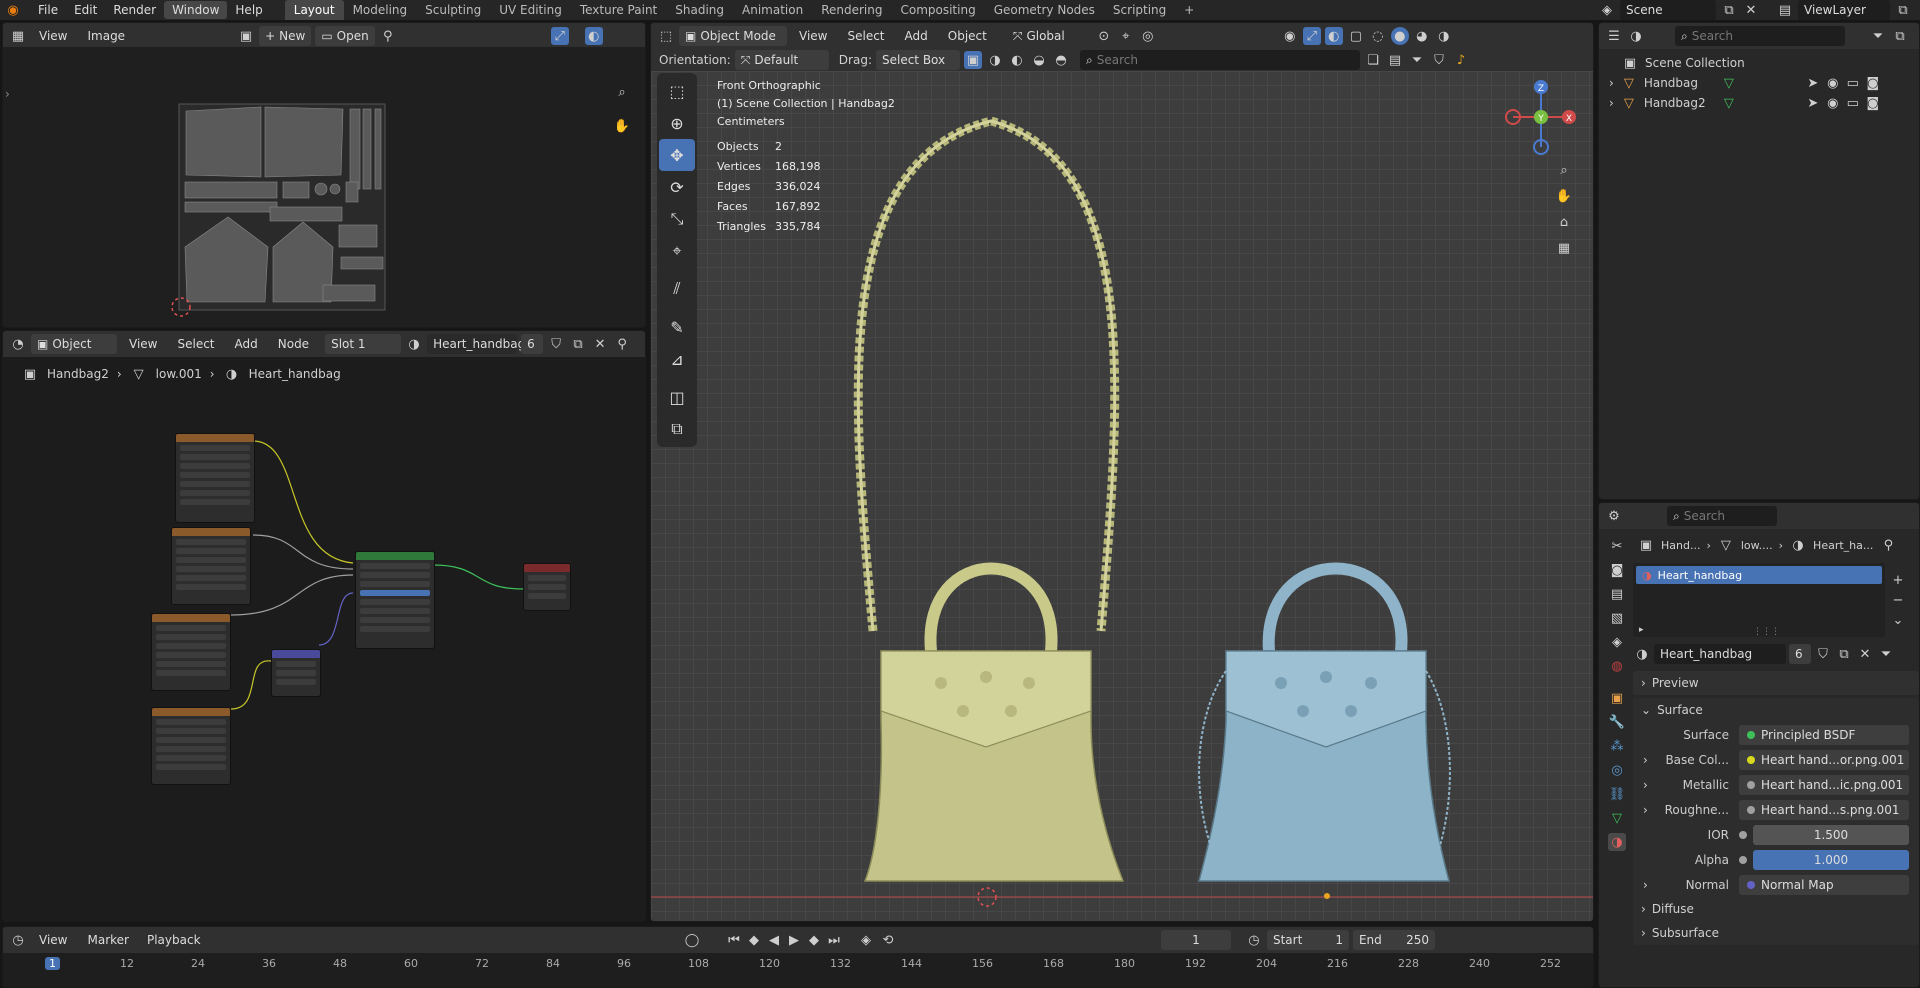  Describe the element at coordinates (324, 187) in the screenshot. I see `uv-canvas: ⌕ ✋ ›` at that location.